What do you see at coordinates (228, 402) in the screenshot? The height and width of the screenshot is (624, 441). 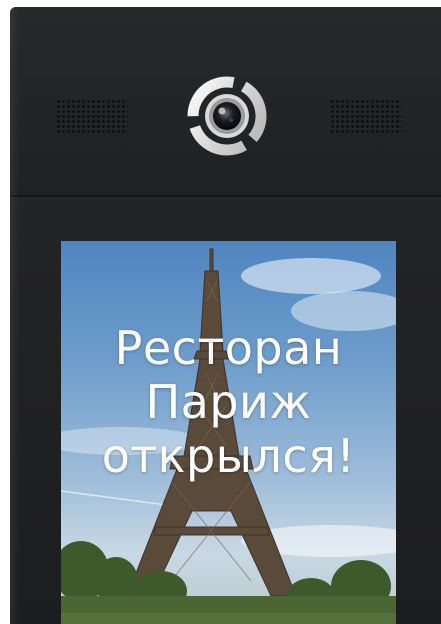 I see `promo-line-2: Париж` at bounding box center [228, 402].